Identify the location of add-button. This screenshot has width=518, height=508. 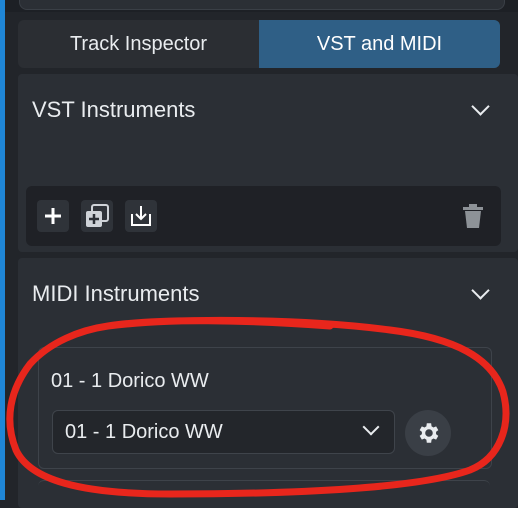
(53, 216).